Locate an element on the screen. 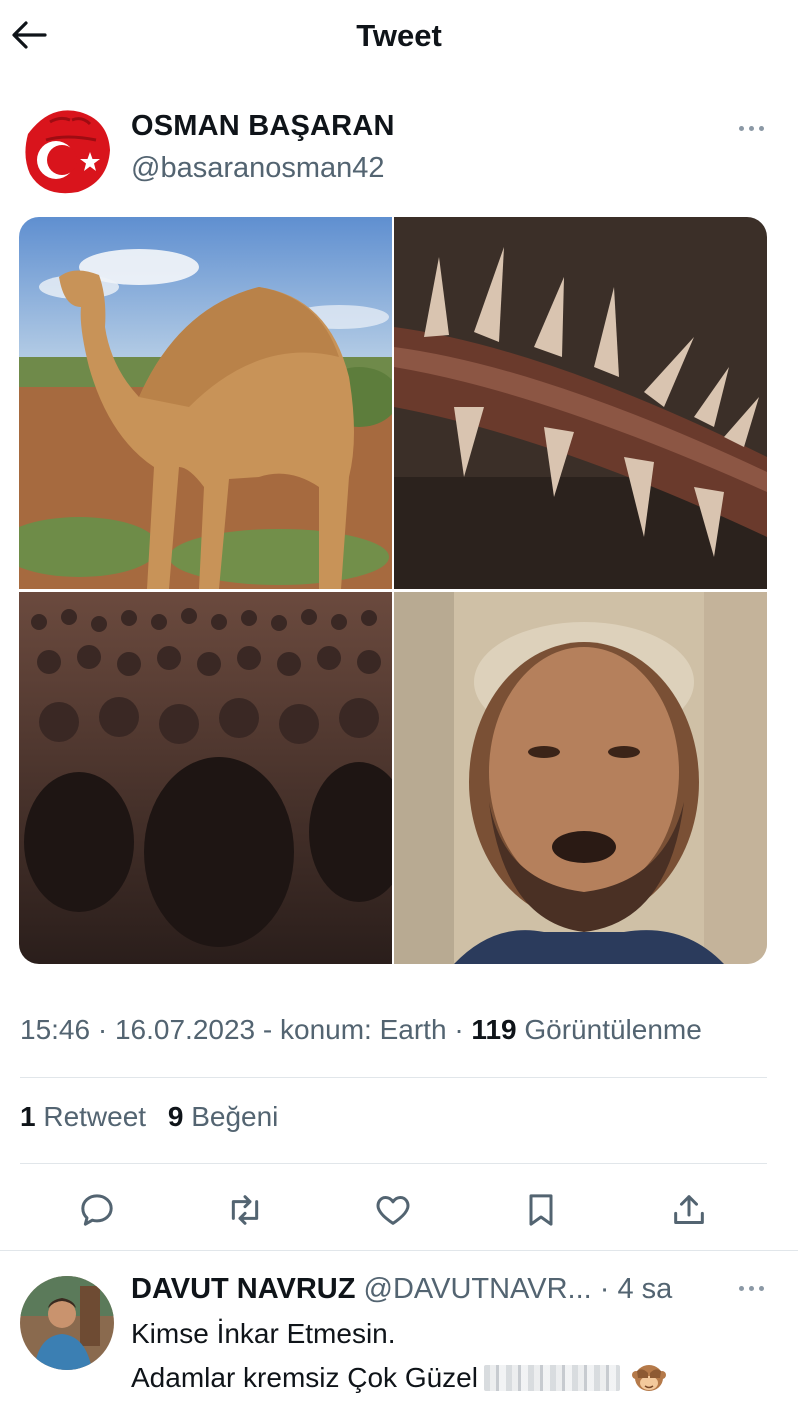 Image resolution: width=798 pixels, height=1423 pixels. share-icon is located at coordinates (689, 1209).